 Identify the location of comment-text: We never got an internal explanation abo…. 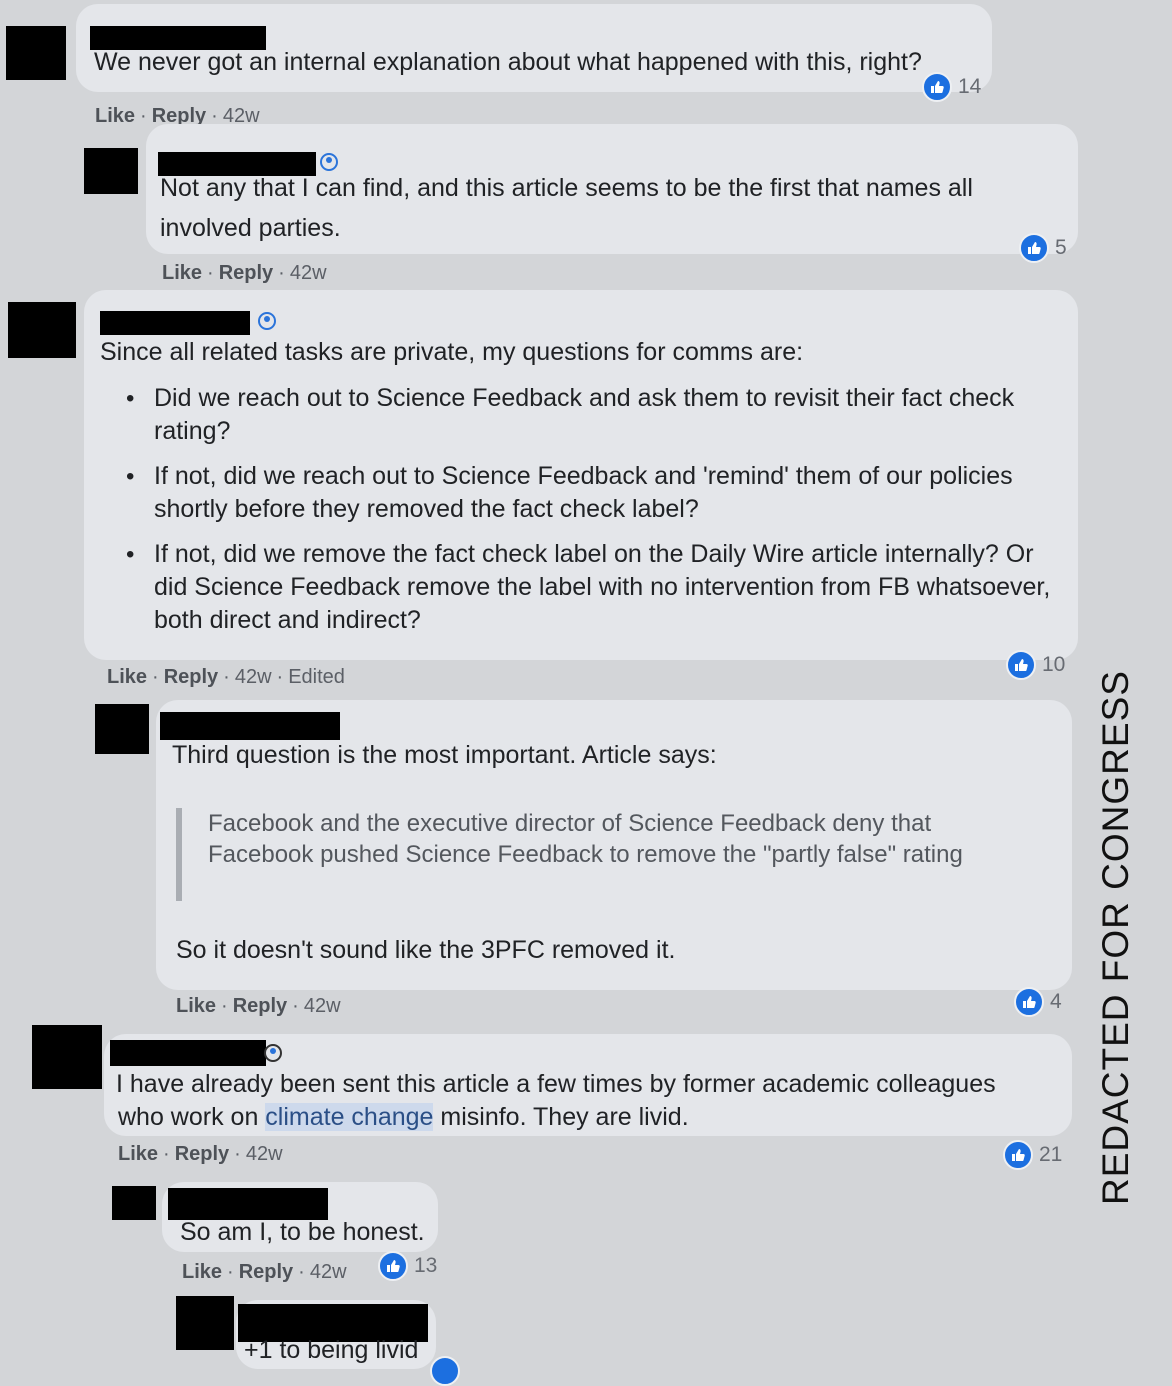
(508, 62).